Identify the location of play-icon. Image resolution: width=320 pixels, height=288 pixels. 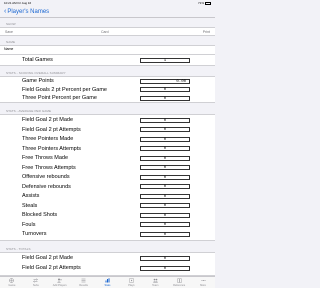
(131, 280).